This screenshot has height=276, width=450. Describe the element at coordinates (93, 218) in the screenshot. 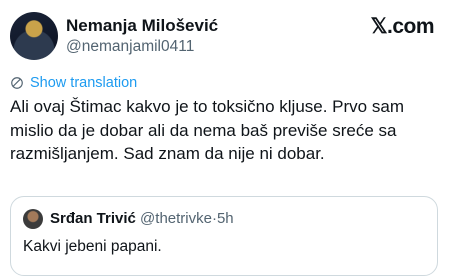

I see `quoted-name: Srđan Trivić` at that location.